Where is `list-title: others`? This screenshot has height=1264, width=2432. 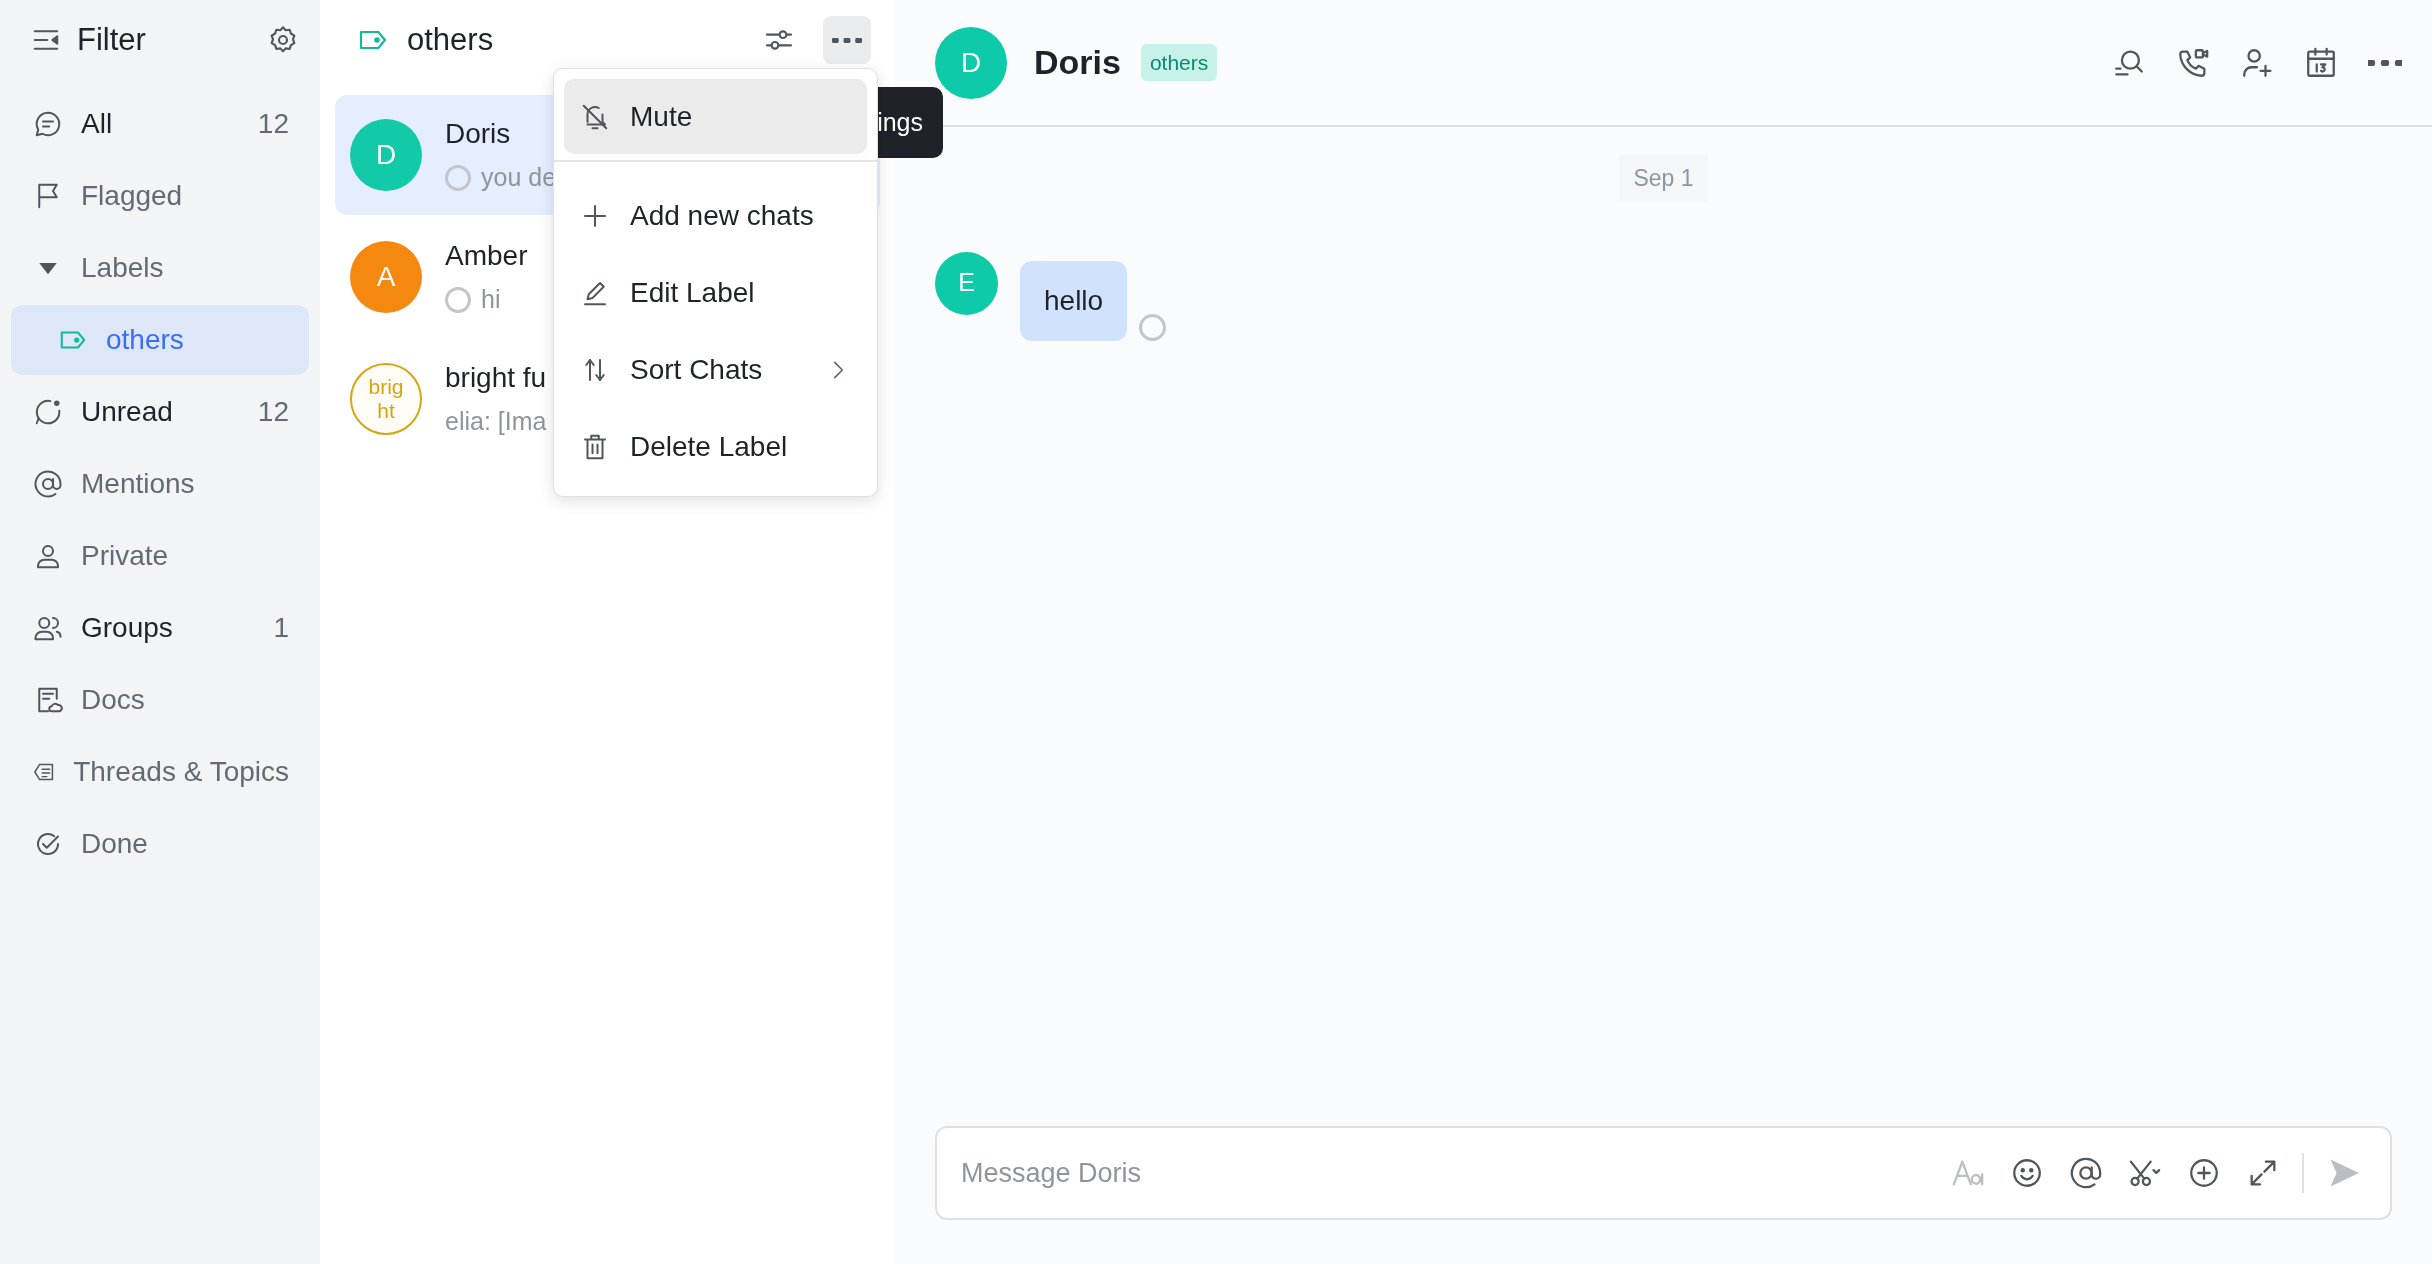
list-title: others is located at coordinates (451, 39).